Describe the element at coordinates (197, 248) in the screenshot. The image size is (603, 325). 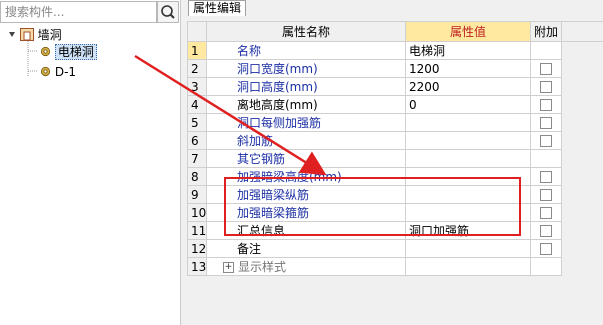
I see `row-number: 12` at that location.